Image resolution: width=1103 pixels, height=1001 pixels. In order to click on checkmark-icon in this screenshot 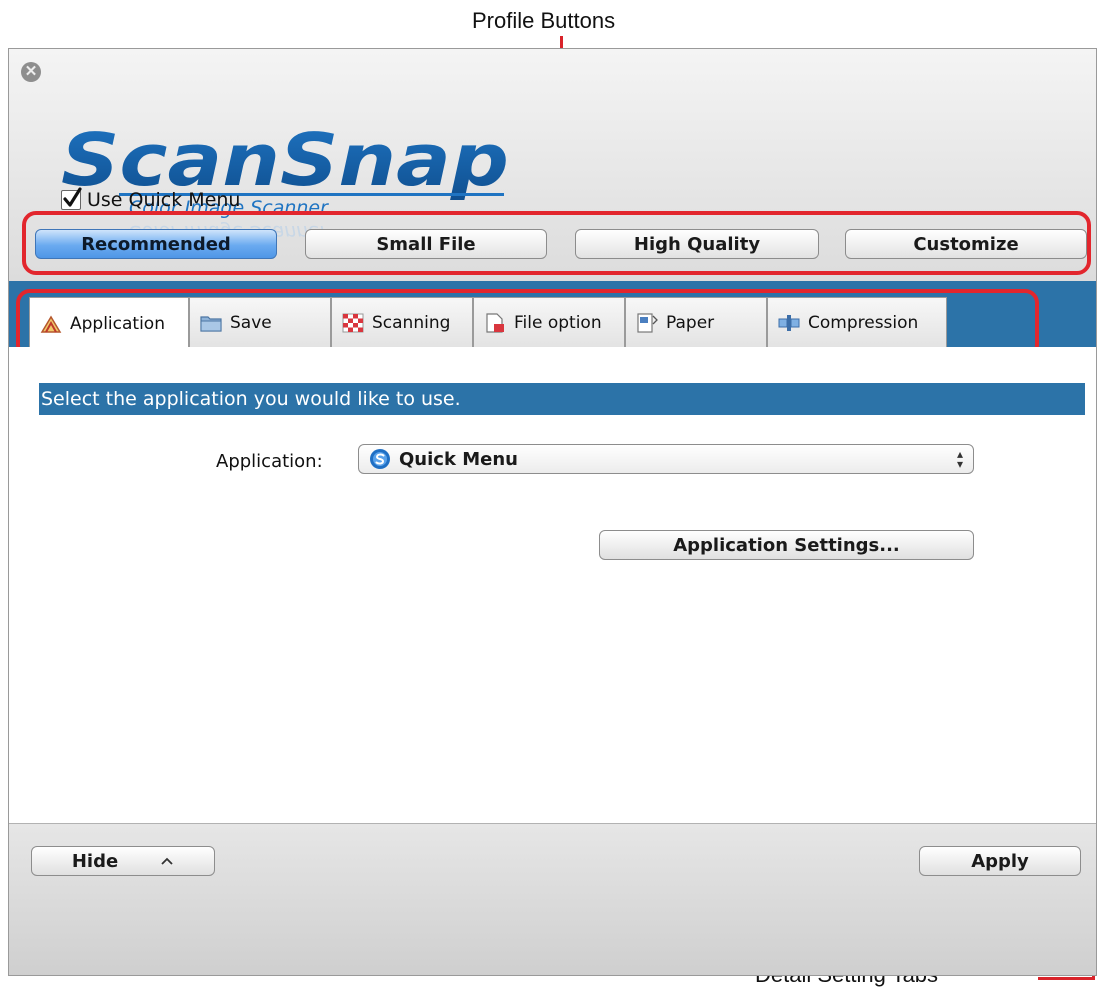, I will do `click(72, 197)`.